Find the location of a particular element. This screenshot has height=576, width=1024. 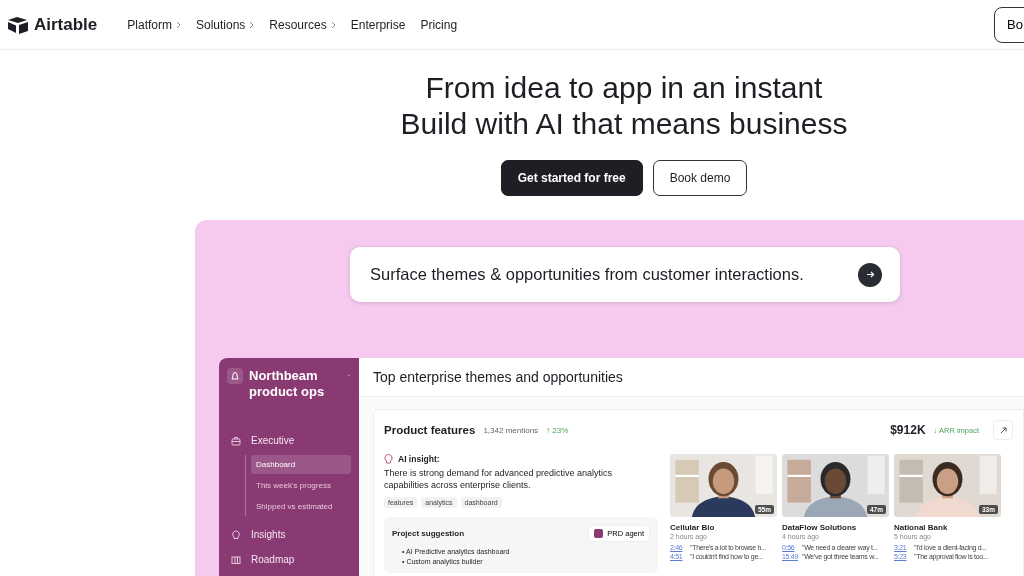

mention-count: 1,342 mentions is located at coordinates (511, 430).